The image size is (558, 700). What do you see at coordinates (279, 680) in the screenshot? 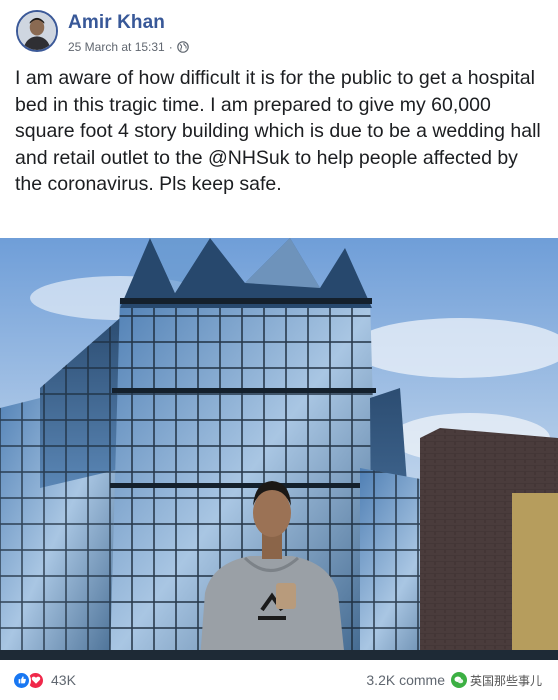
I see `post-footer: 43K 3.2K comme 英国那些事儿` at bounding box center [279, 680].